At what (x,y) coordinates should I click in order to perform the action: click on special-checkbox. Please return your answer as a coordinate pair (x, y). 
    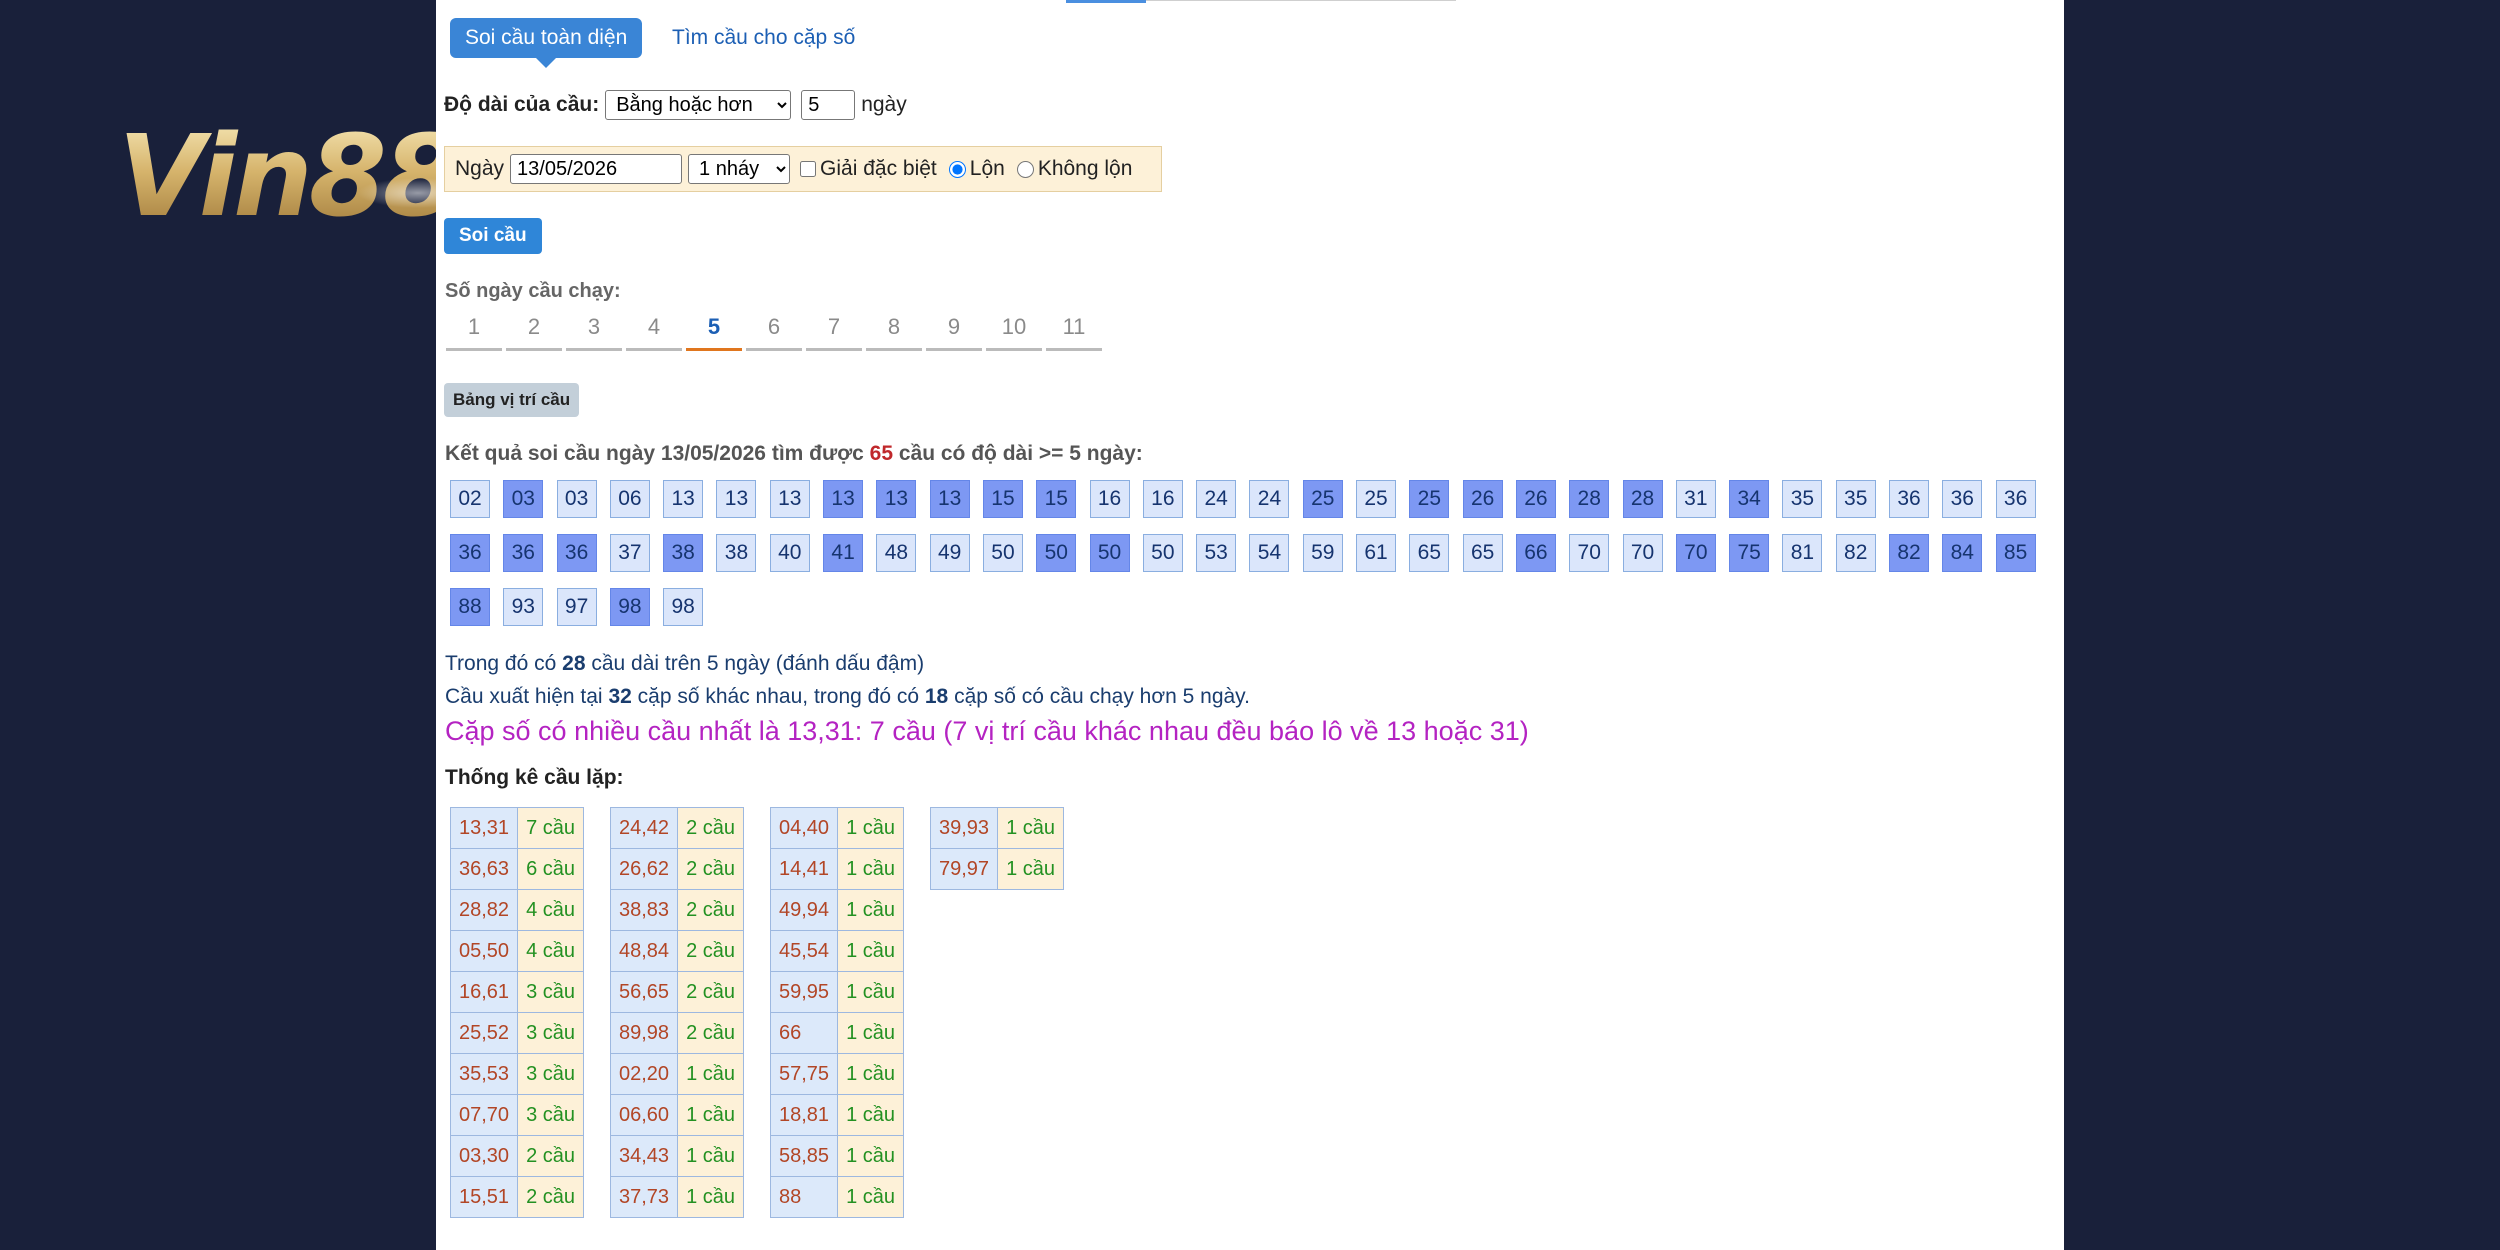
    Looking at the image, I should click on (808, 169).